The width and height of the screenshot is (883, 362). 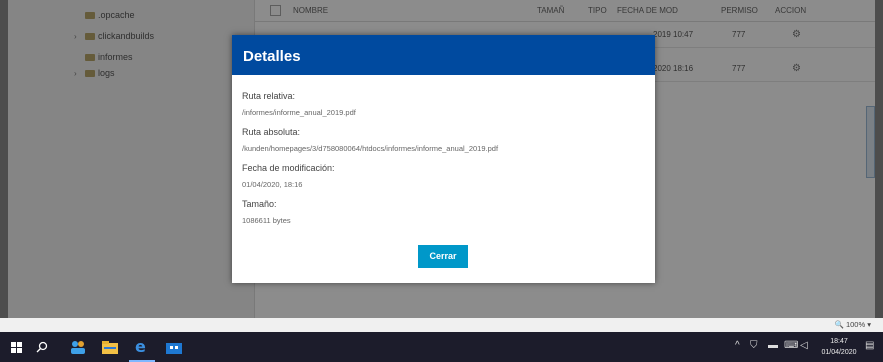 I want to click on notification-icon: ▤, so click(x=869, y=345).